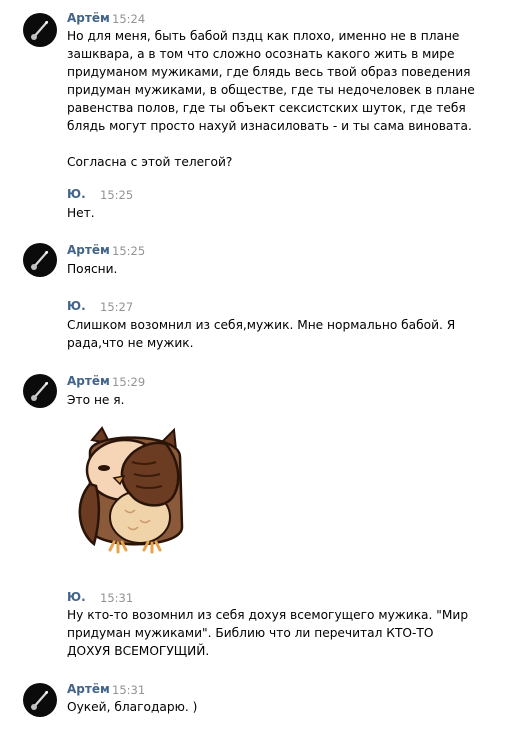 Image resolution: width=511 pixels, height=730 pixels. What do you see at coordinates (277, 400) in the screenshot?
I see `message-text: Это не я.` at bounding box center [277, 400].